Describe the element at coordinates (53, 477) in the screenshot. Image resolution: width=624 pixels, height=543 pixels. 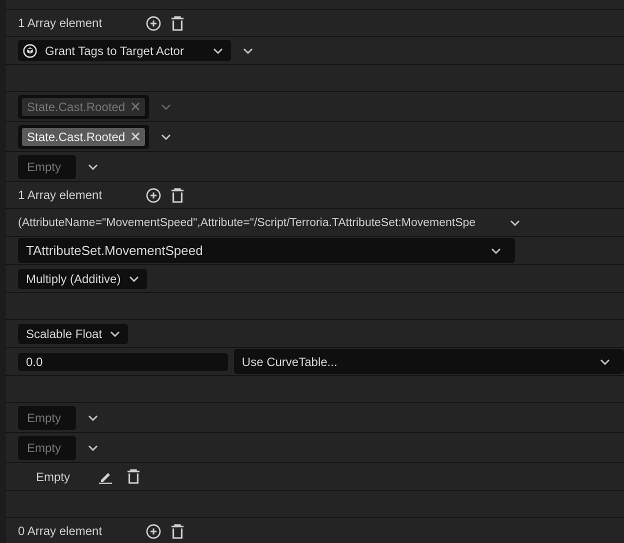
I see `asset-value-text: Empty` at that location.